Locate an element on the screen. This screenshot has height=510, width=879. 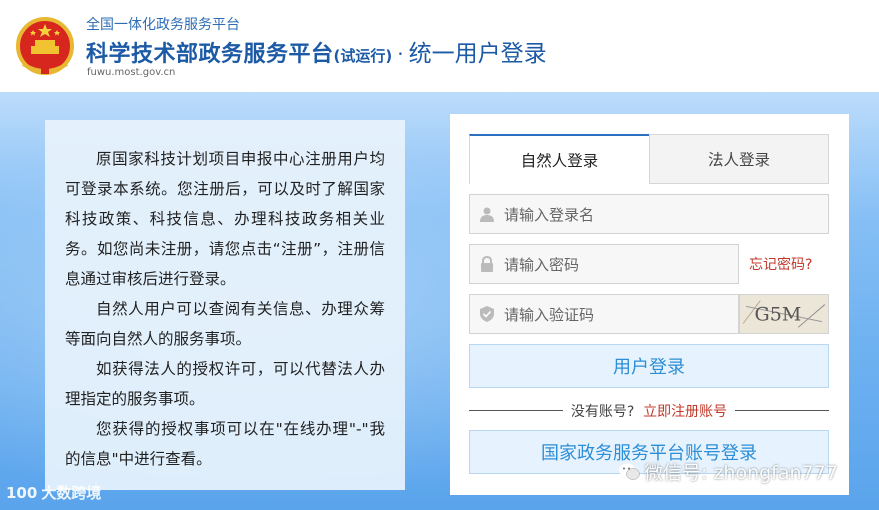
watermark-badge: 100 is located at coordinates (22, 492).